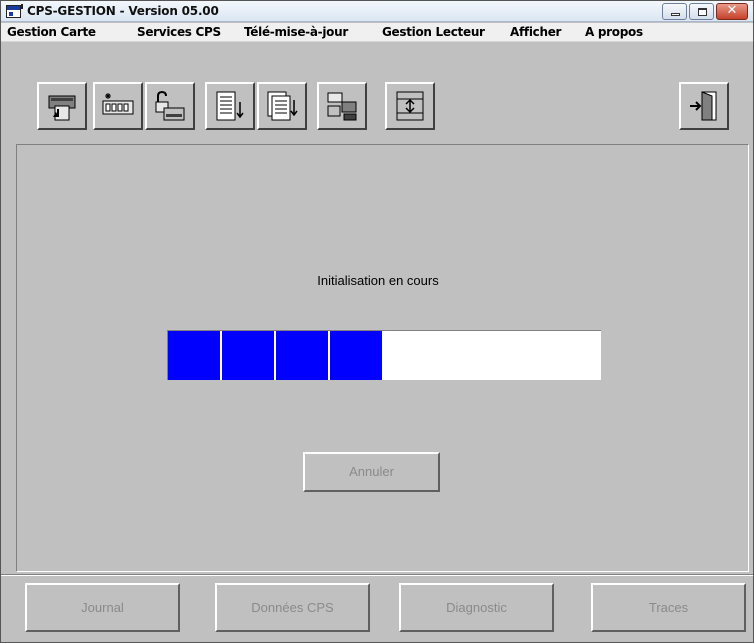  What do you see at coordinates (179, 32) in the screenshot?
I see `menu-services-cps: Services CPS` at bounding box center [179, 32].